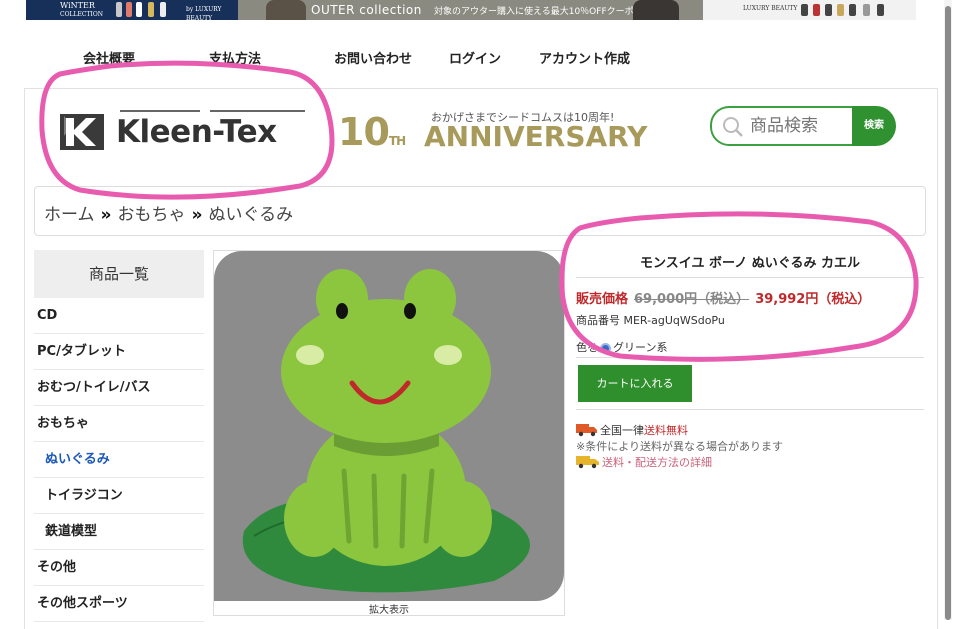  What do you see at coordinates (538, 12) in the screenshot?
I see `banner-outer-promo: 対象のアウター購入に使える最大10％OFFクーポン` at bounding box center [538, 12].